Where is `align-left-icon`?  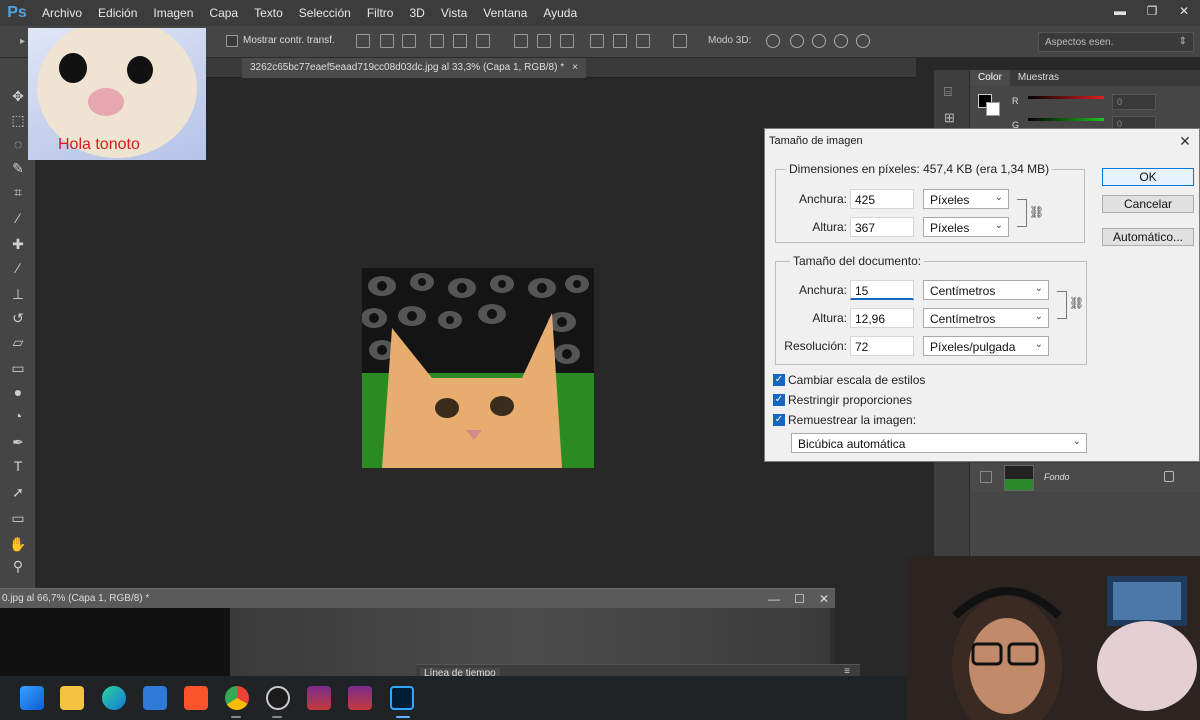
align-left-icon is located at coordinates (437, 41).